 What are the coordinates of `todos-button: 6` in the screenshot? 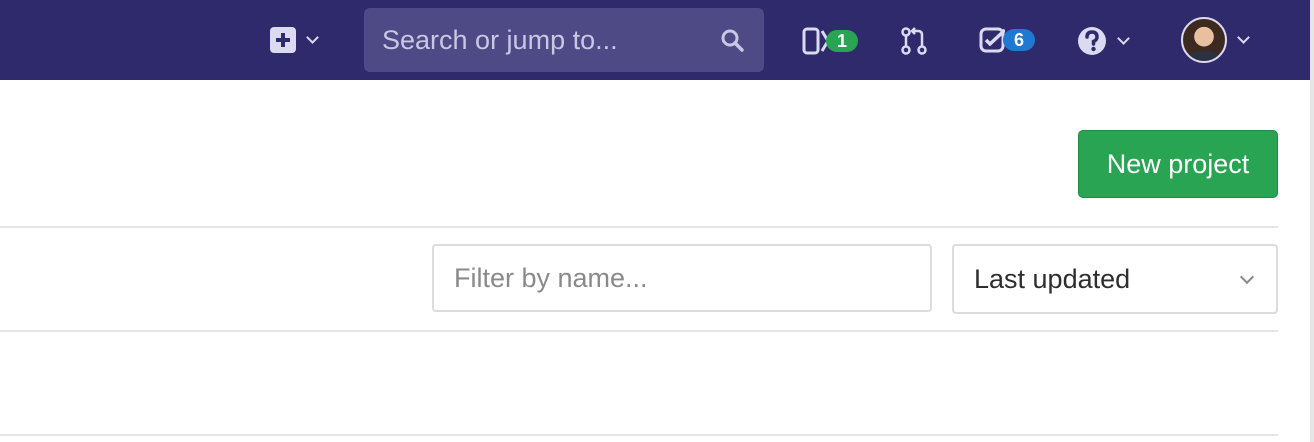 It's located at (1007, 40).